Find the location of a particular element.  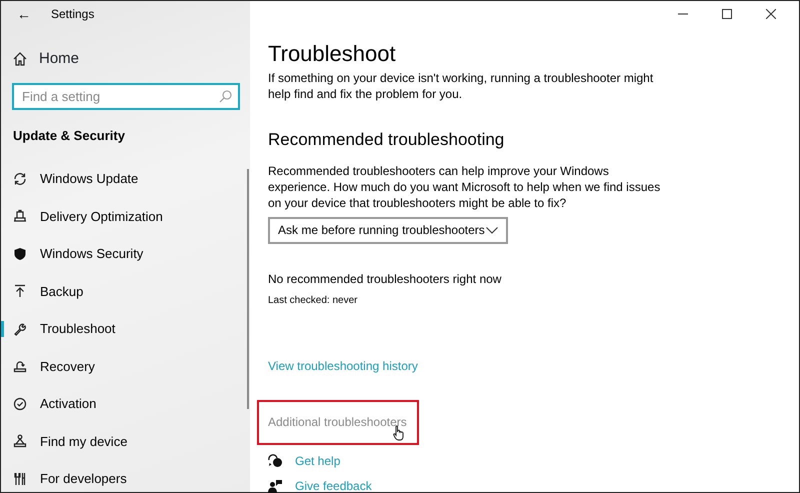

troubleshooter-dropdown: Ask me before running troubleshooters is located at coordinates (388, 230).